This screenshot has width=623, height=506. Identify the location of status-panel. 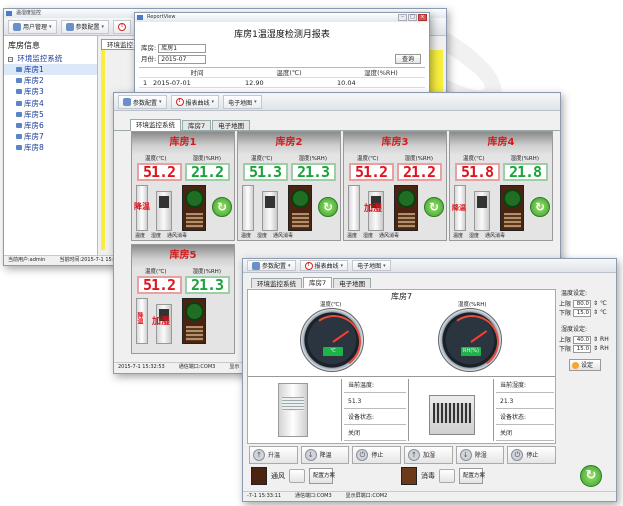
(103, 150).